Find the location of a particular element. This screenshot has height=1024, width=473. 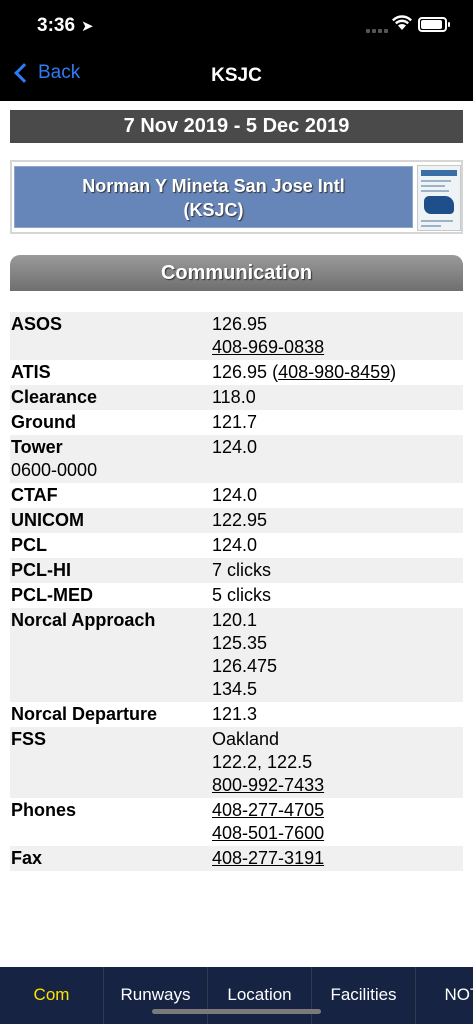

table-row: FSS Oakland 122.2, 122.5 800-992-7433 is located at coordinates (236, 762).